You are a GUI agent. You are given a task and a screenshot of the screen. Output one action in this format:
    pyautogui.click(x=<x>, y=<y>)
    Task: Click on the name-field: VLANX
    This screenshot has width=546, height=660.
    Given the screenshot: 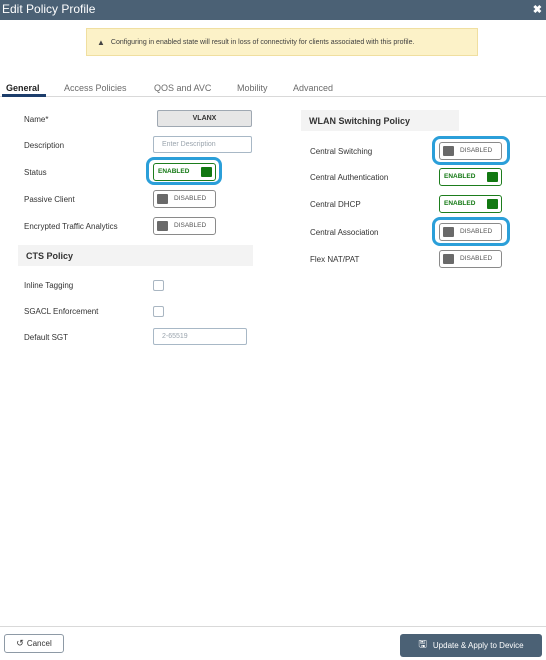 What is the action you would take?
    pyautogui.click(x=204, y=118)
    